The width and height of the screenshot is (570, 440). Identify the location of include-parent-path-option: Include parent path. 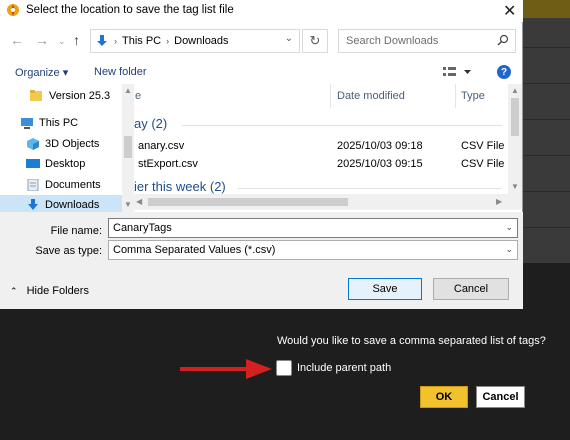
(333, 368).